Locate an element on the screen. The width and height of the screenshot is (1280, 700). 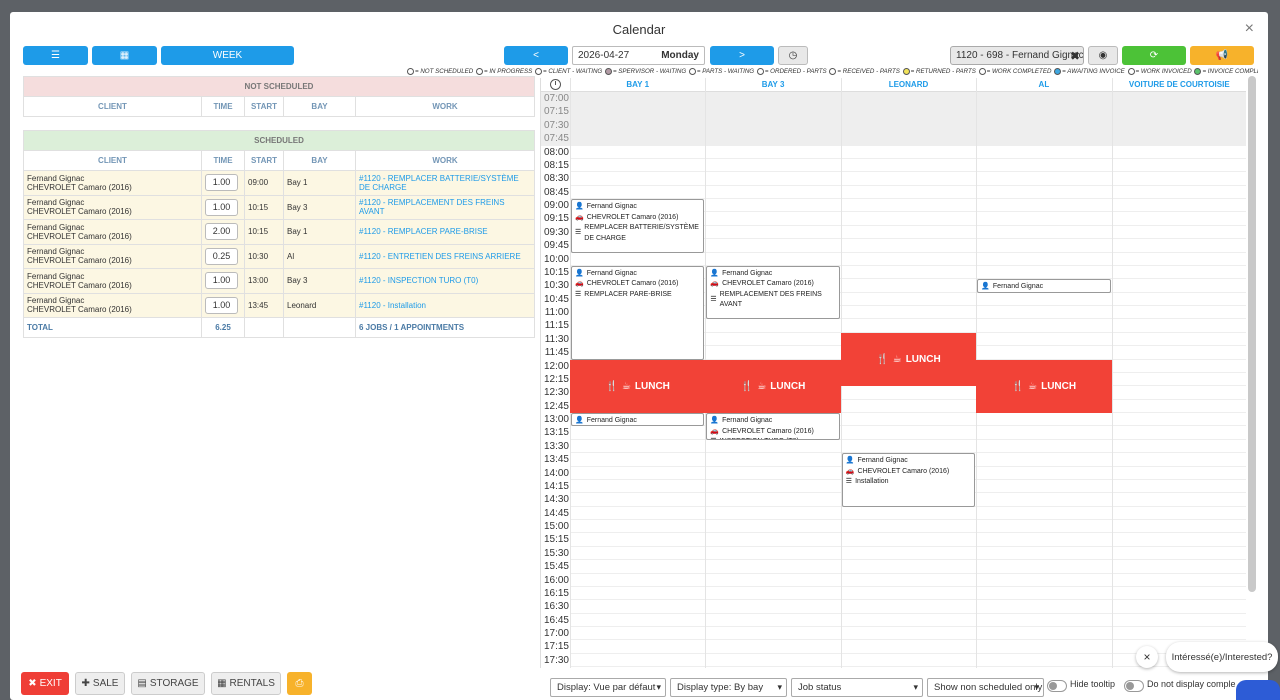
calendar-column-header: LEONARD is located at coordinates (908, 85).